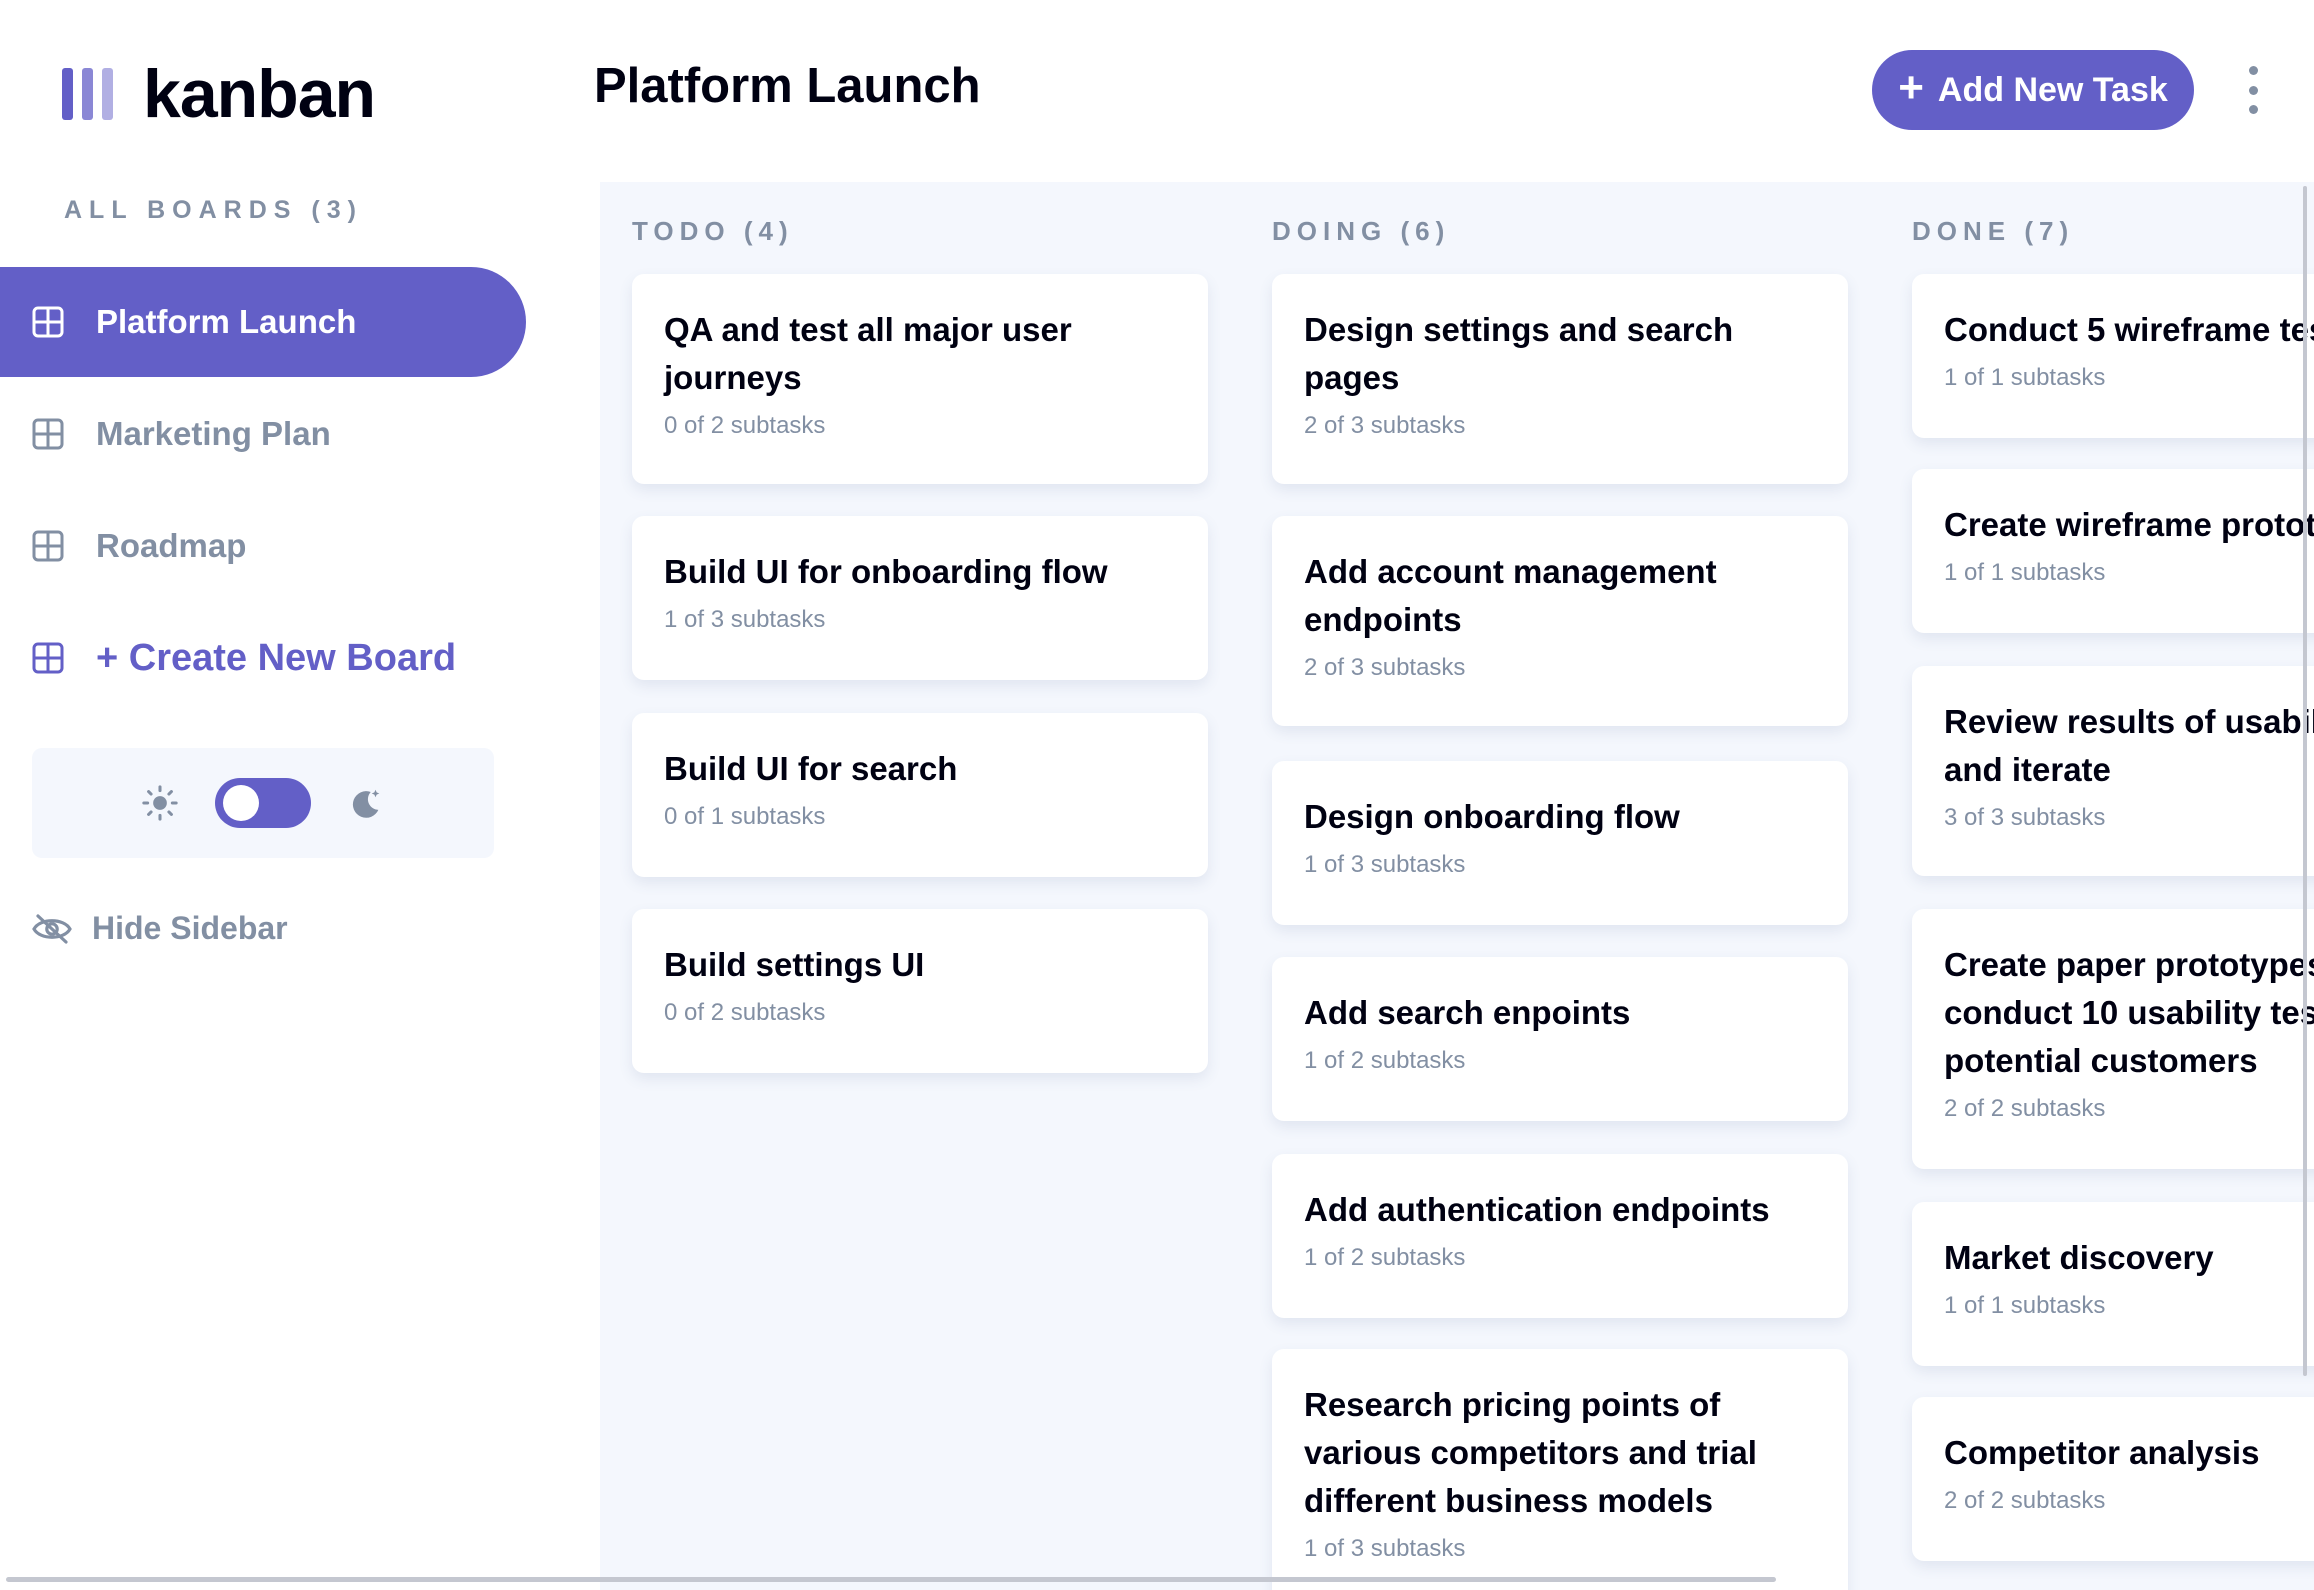  What do you see at coordinates (2102, 1452) in the screenshot?
I see `task-title: Competitor analysis` at bounding box center [2102, 1452].